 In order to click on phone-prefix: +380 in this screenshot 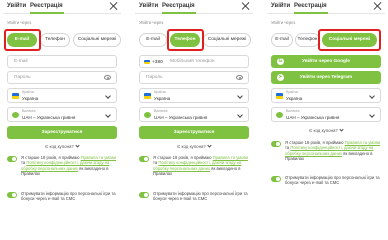, I will do `click(153, 62)`.